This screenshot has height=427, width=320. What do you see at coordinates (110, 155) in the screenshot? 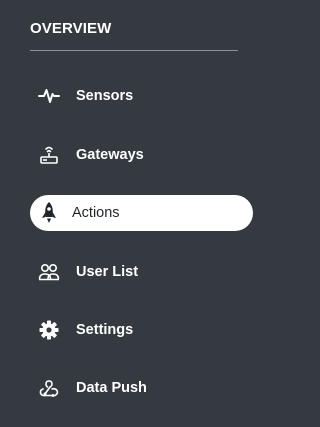
I see `sidebar-item-label: Gateways` at bounding box center [110, 155].